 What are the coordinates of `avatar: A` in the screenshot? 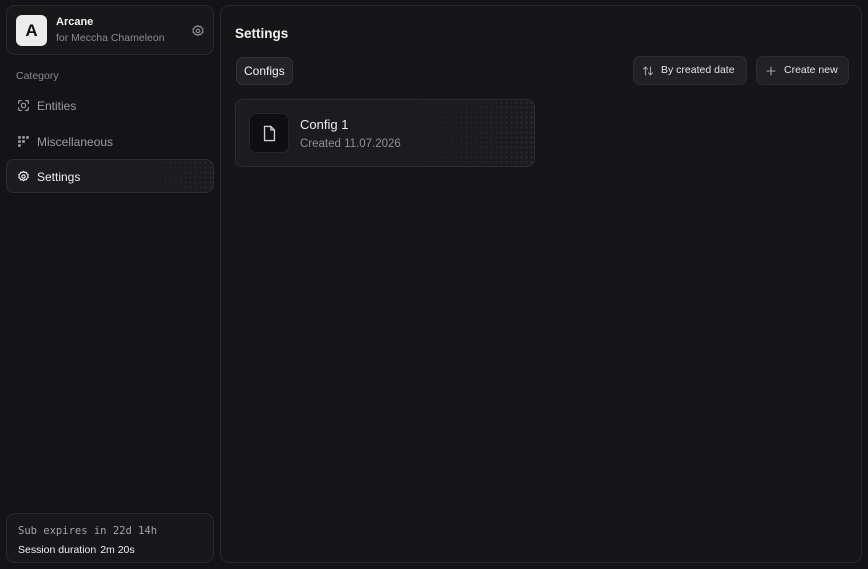 It's located at (31, 30).